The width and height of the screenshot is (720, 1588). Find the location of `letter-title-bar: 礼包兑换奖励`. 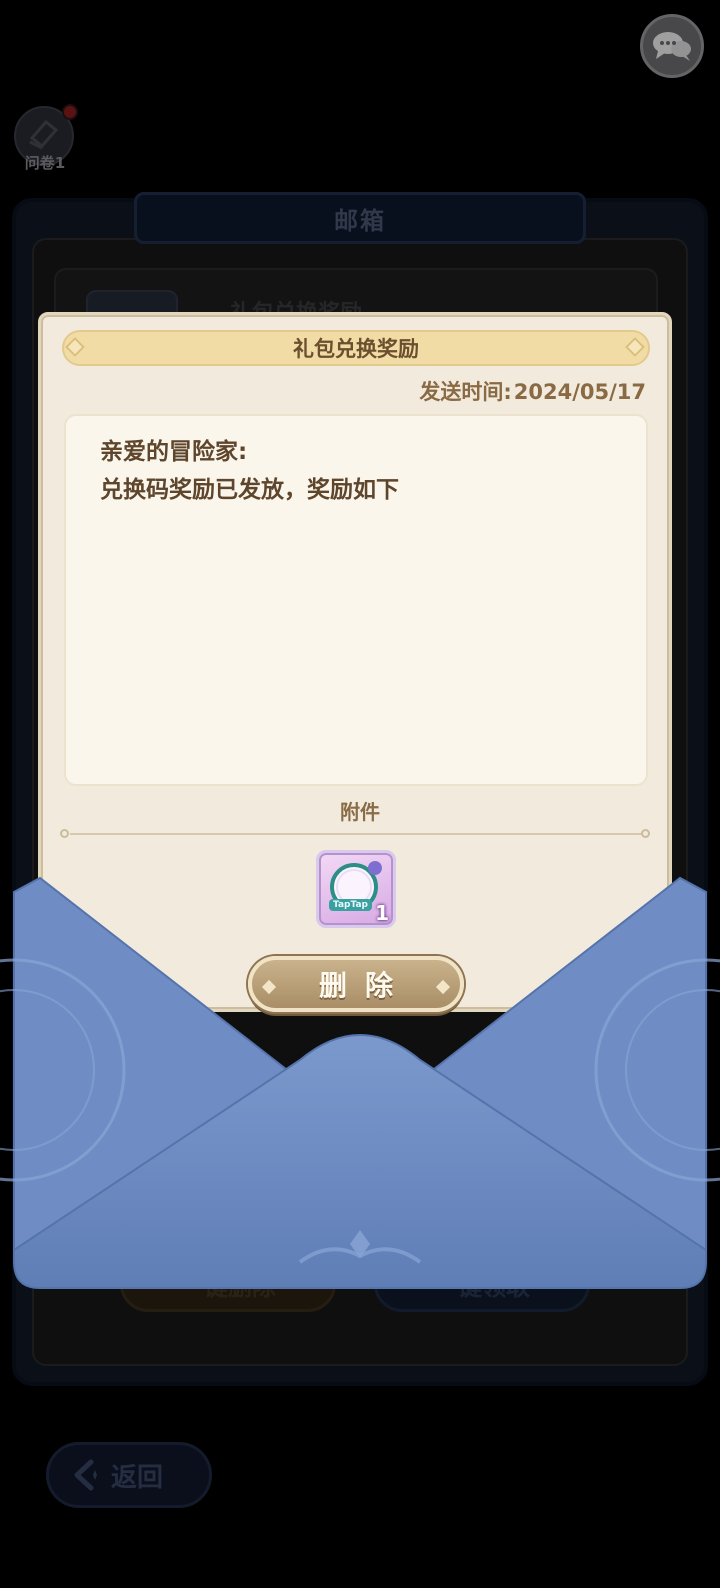

letter-title-bar: 礼包兑换奖励 is located at coordinates (356, 348).